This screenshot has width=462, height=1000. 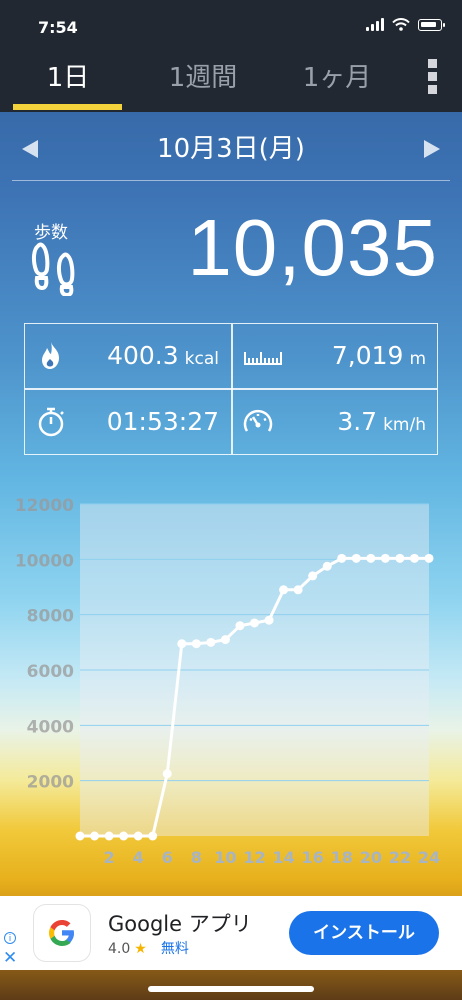 I want to click on x-tick-label: 24, so click(x=429, y=857).